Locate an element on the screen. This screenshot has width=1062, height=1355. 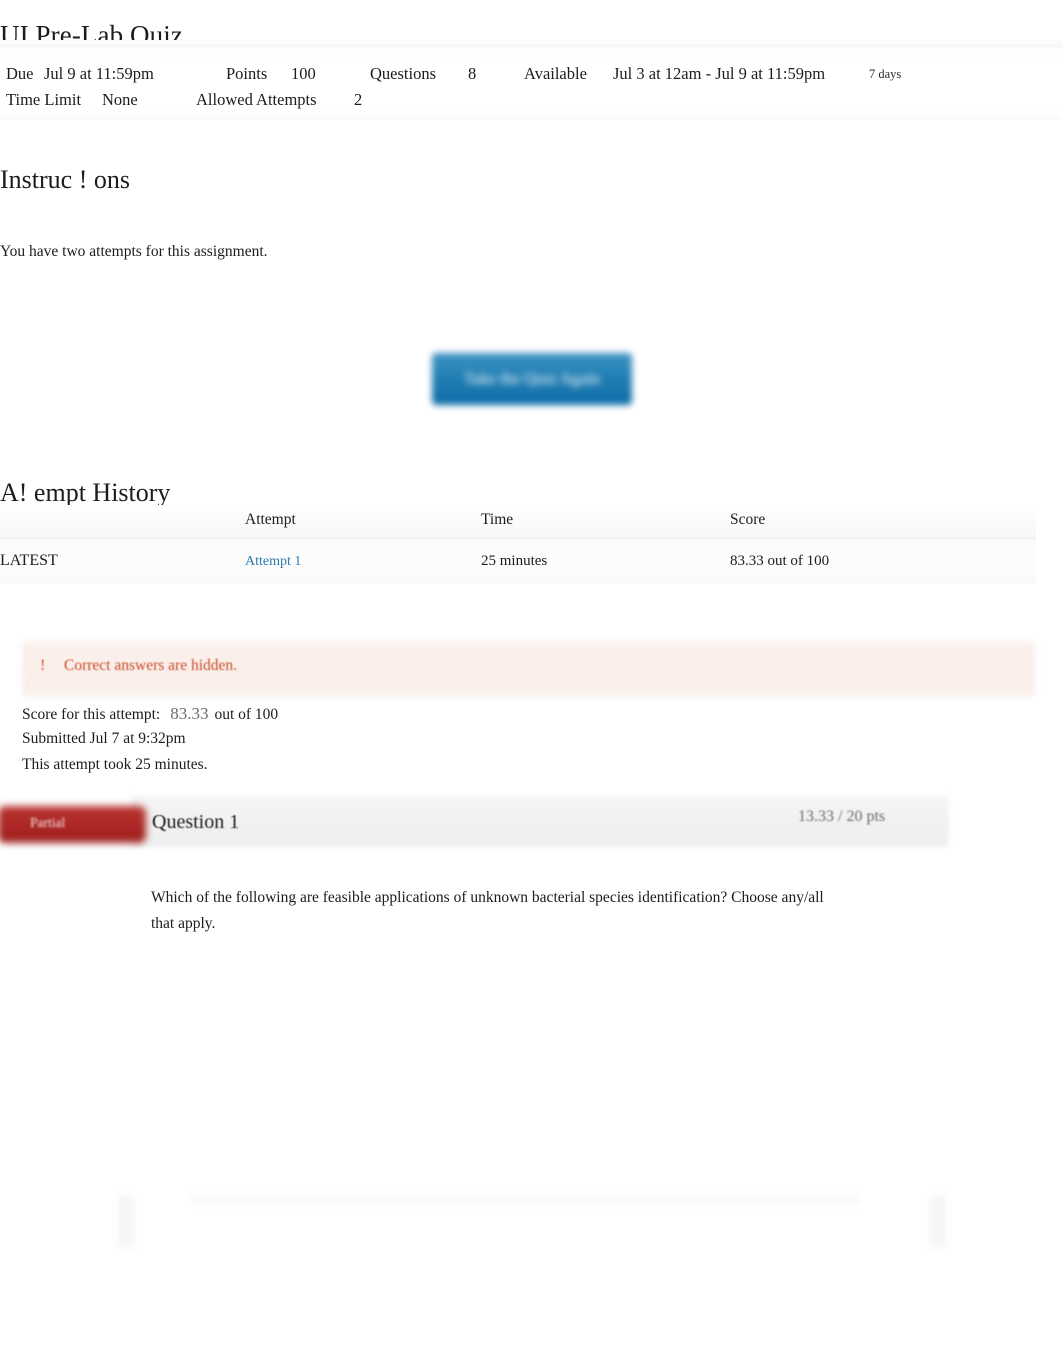
question-status-badge-shape is located at coordinates (73, 824).